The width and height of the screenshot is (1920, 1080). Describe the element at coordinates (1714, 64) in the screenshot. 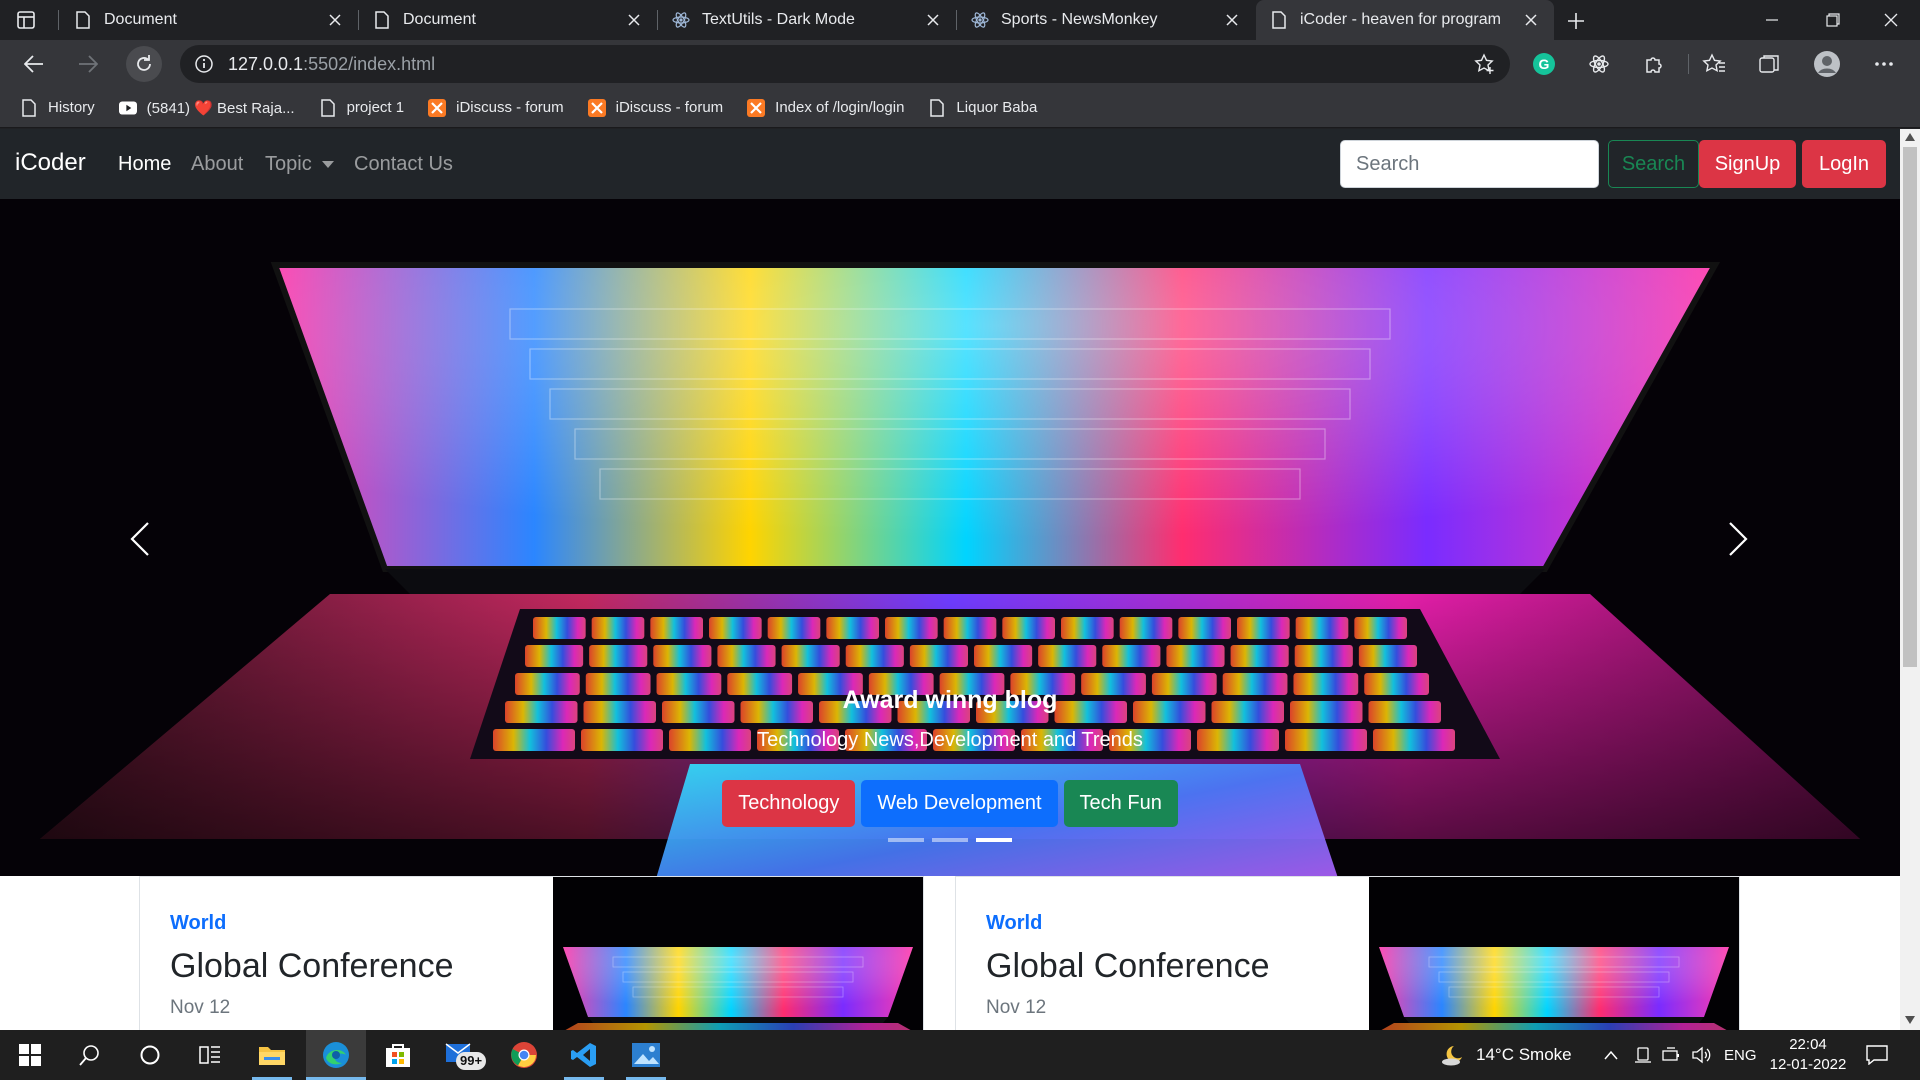

I see `favorites-icon` at that location.